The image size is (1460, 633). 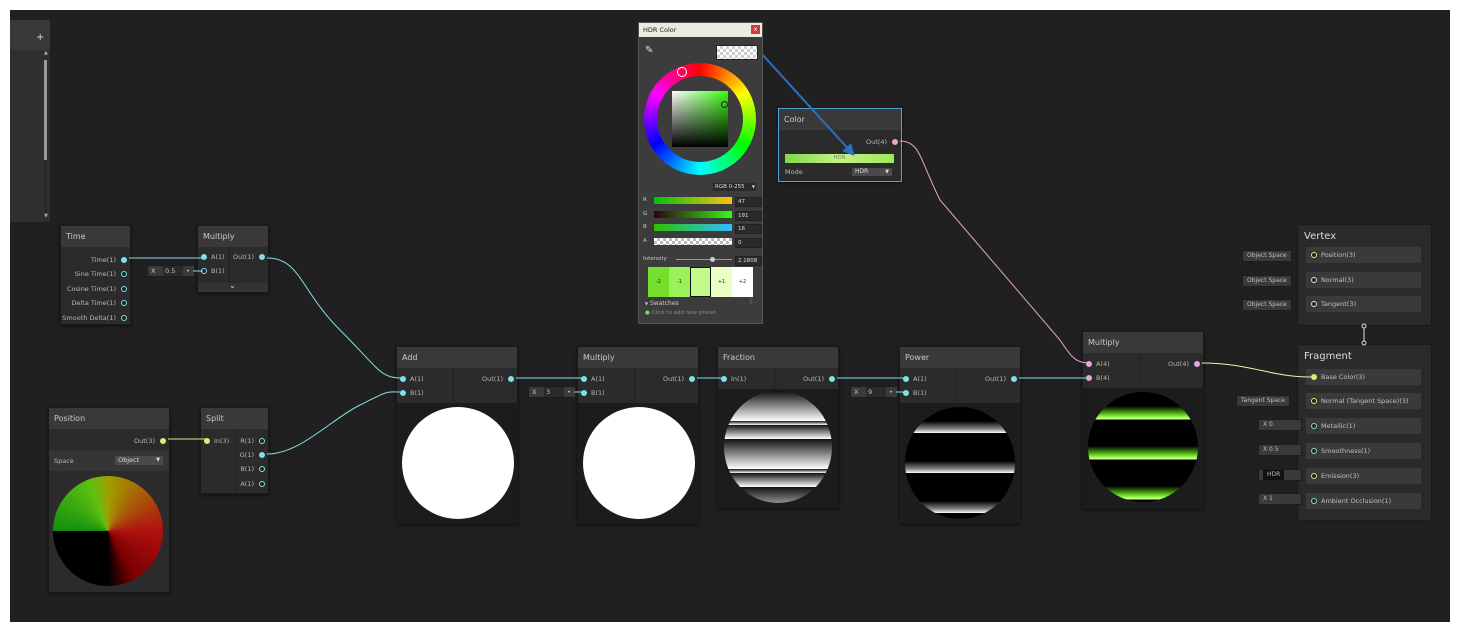 I want to click on b-input-field: X 9 •, so click(x=874, y=392).